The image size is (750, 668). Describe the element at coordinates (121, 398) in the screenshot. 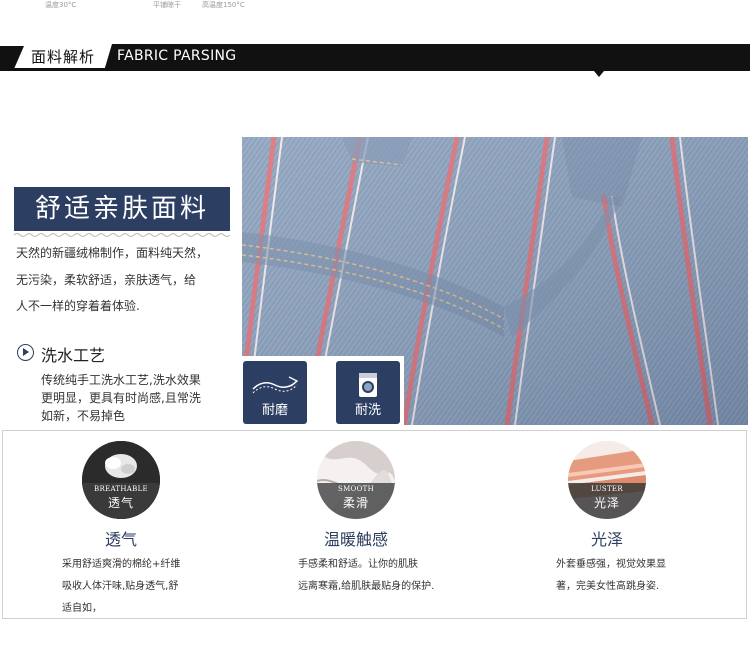

I see `wash-line-2: 更明显，更具有时尚感,且常洗` at that location.